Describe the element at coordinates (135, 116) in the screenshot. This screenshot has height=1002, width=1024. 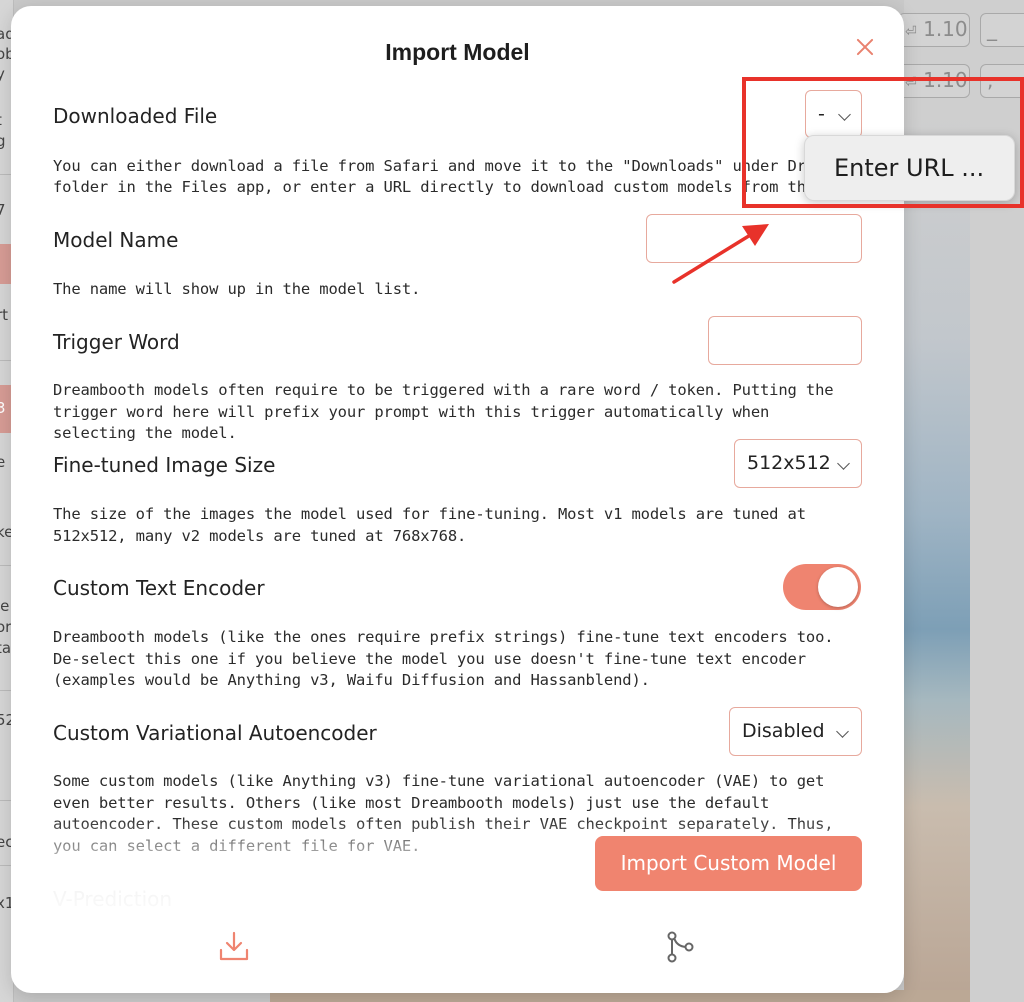
I see `downloaded-file-label: Downloaded File` at that location.